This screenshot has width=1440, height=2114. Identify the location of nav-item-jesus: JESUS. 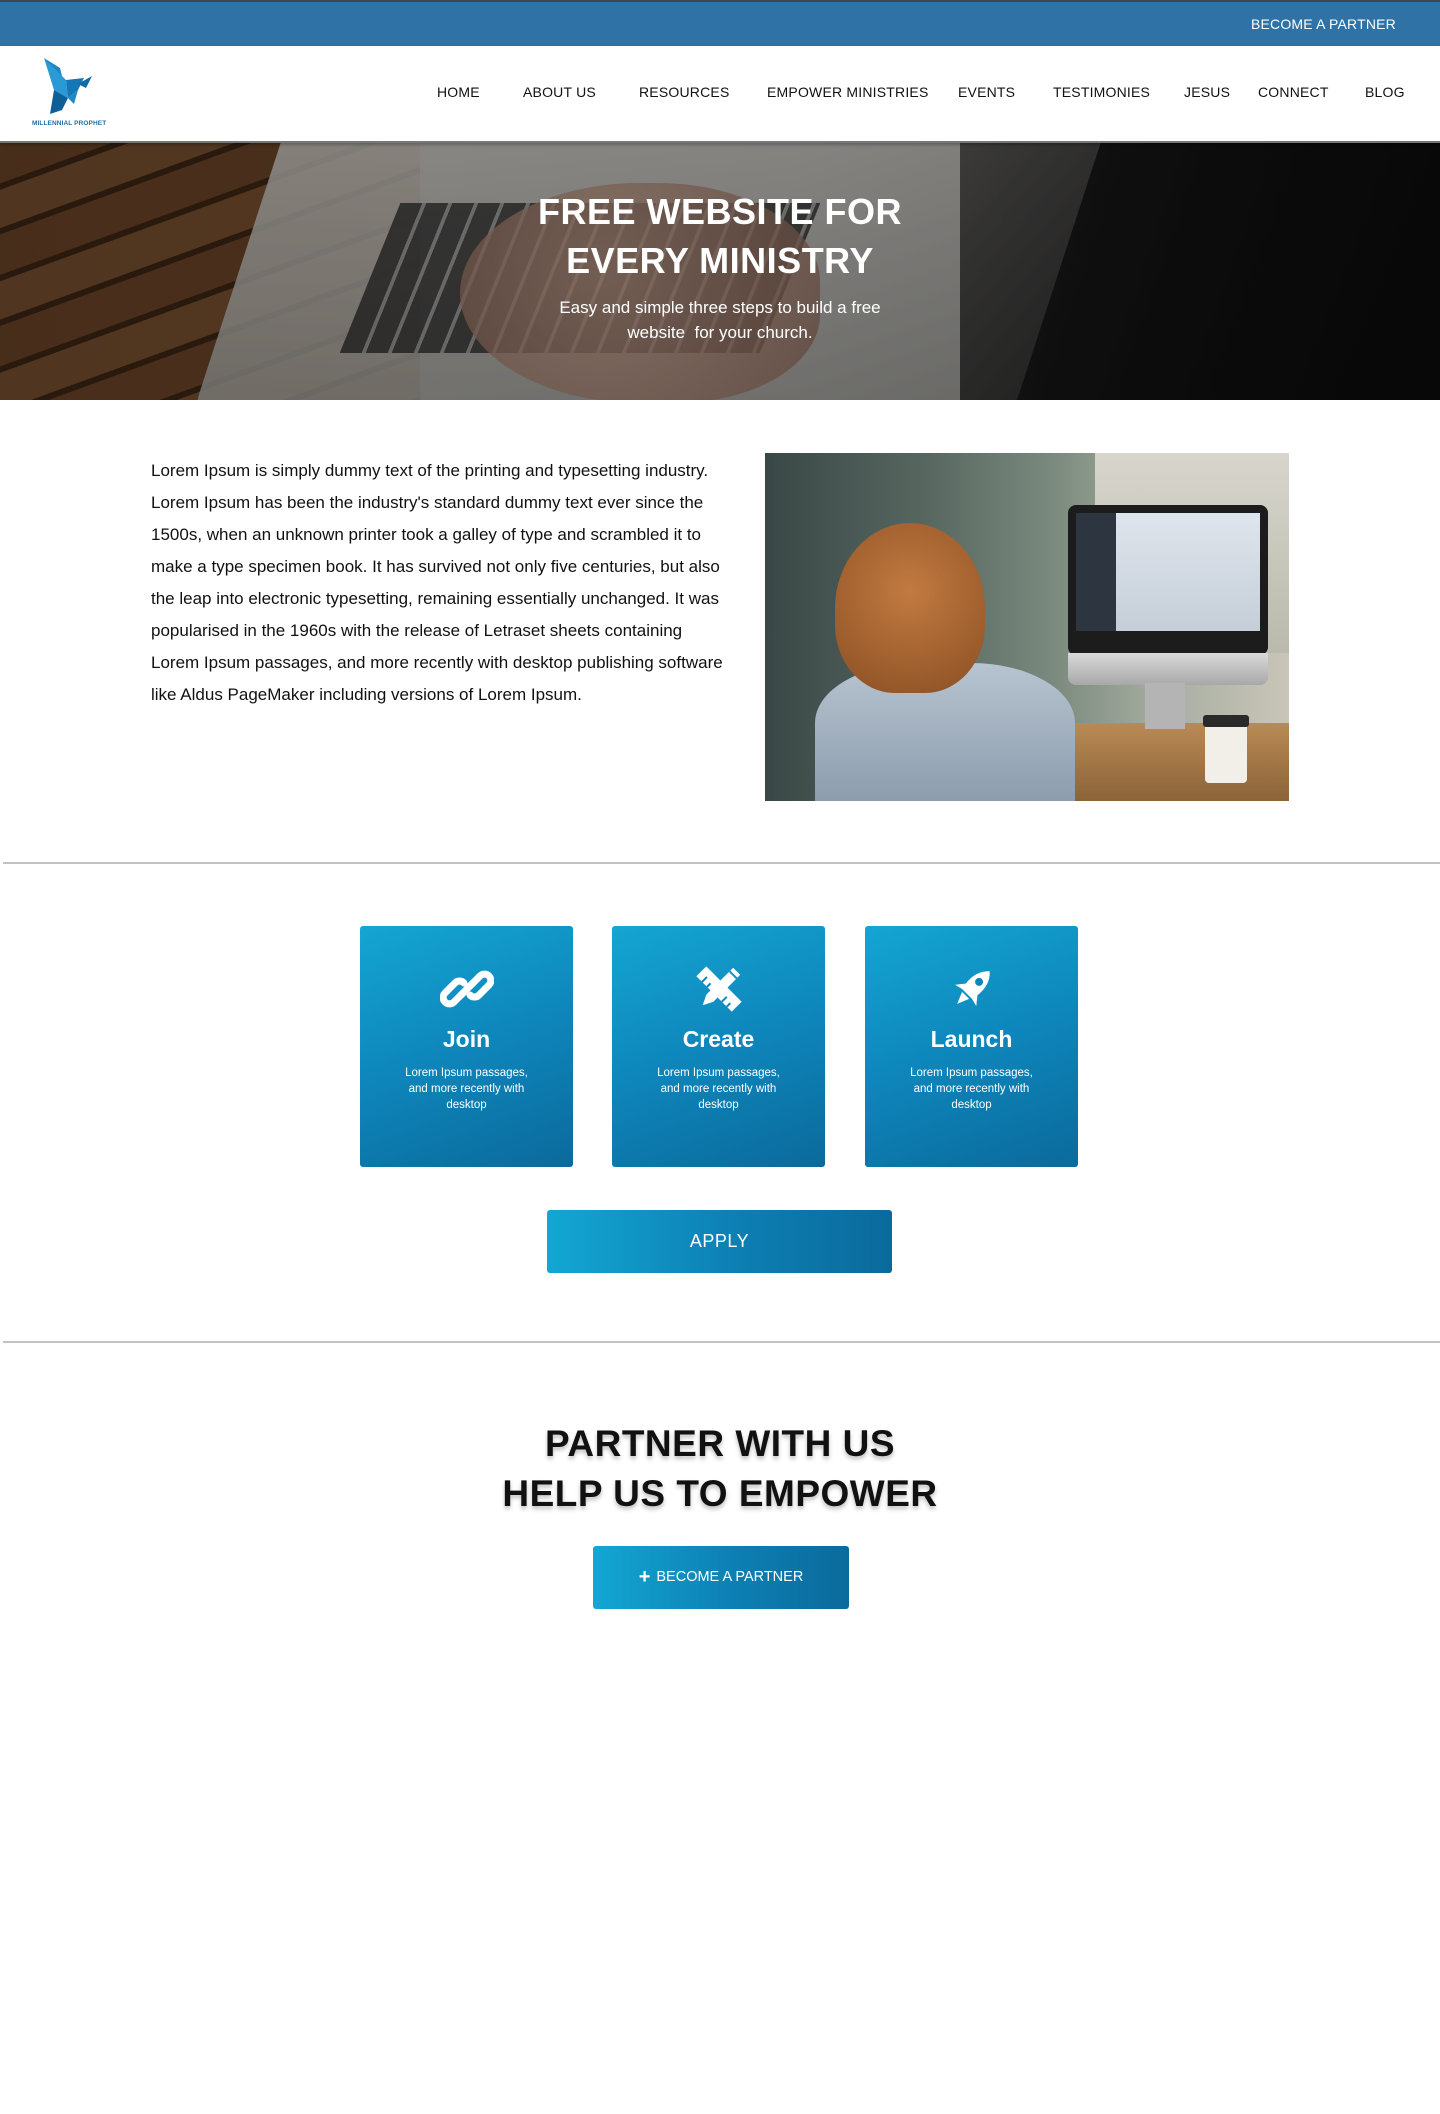
(1207, 92).